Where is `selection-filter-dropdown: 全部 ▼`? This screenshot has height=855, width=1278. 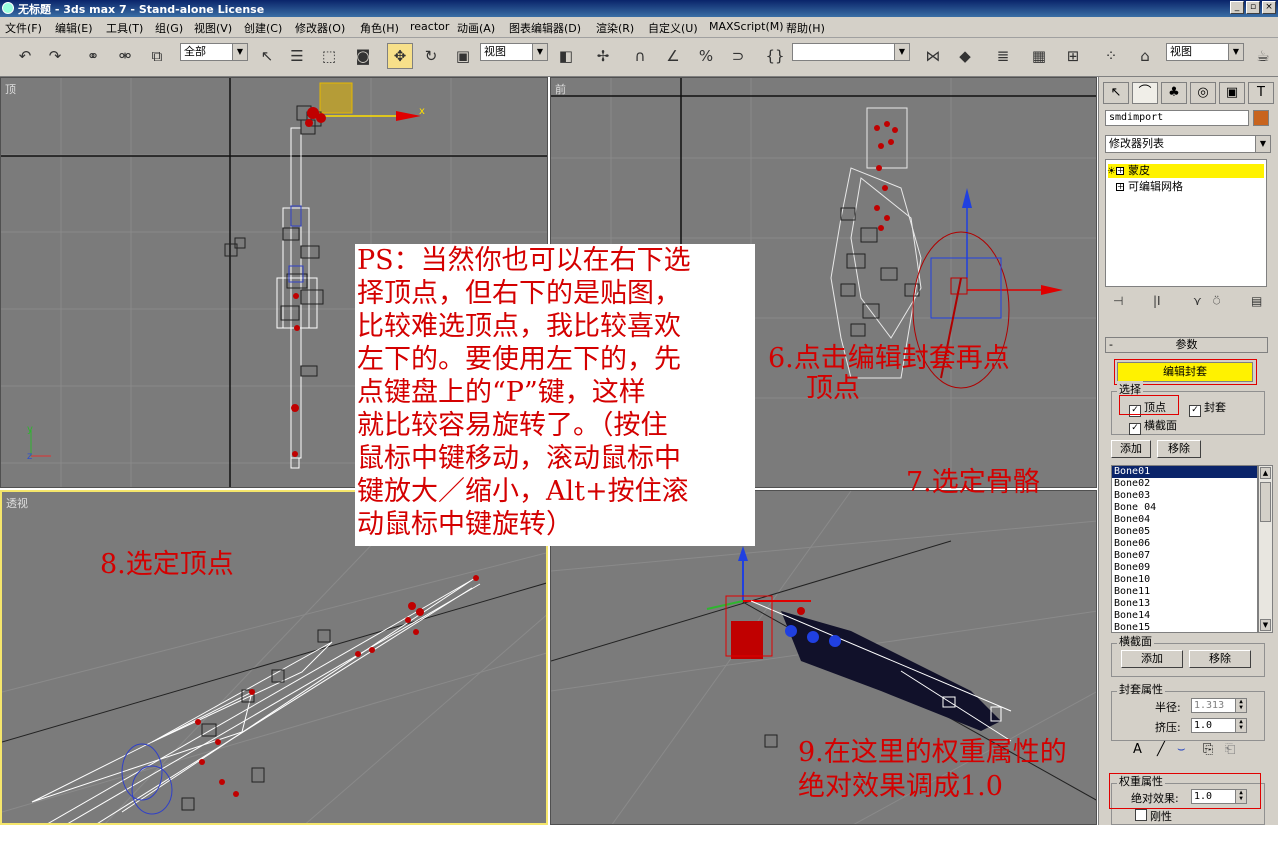
selection-filter-dropdown: 全部 ▼ is located at coordinates (214, 52).